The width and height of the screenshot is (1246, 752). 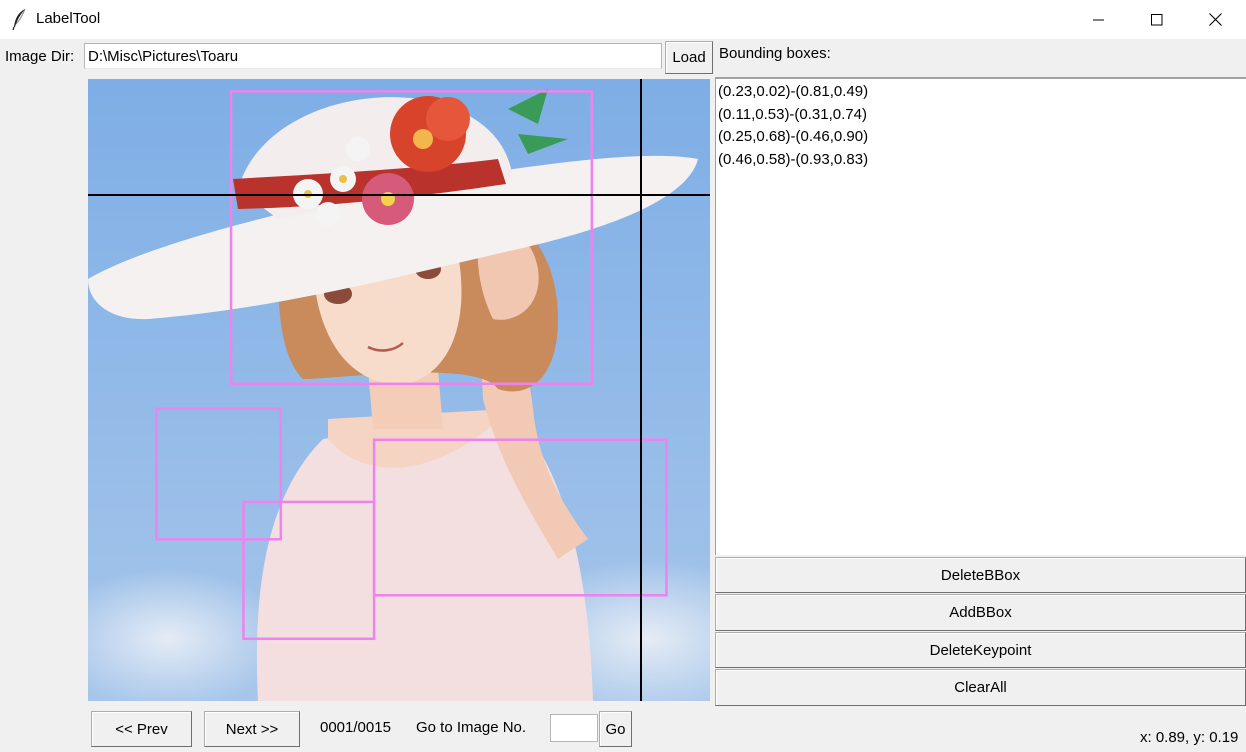 I want to click on image-counter: 0001/0015, so click(x=355, y=727).